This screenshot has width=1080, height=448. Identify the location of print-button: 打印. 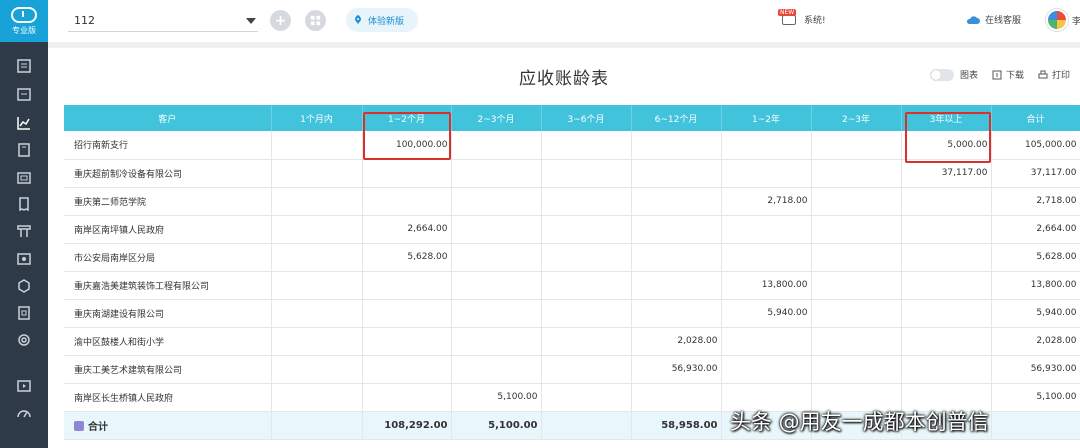
(1054, 74).